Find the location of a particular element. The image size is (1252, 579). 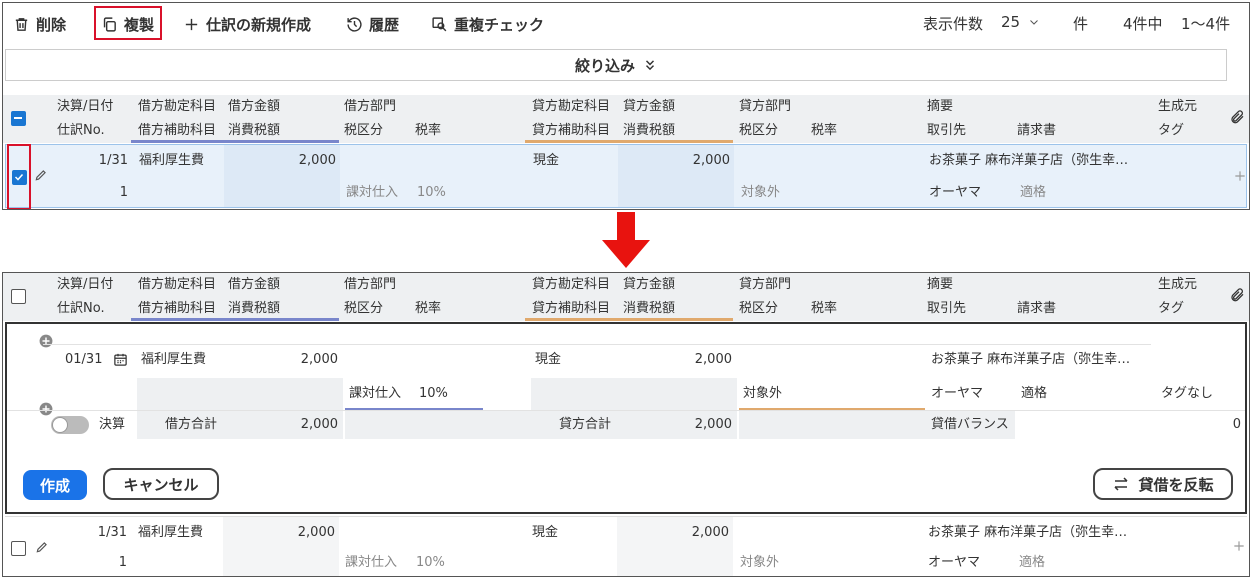

filter-toggle: 絞り込み is located at coordinates (616, 65).